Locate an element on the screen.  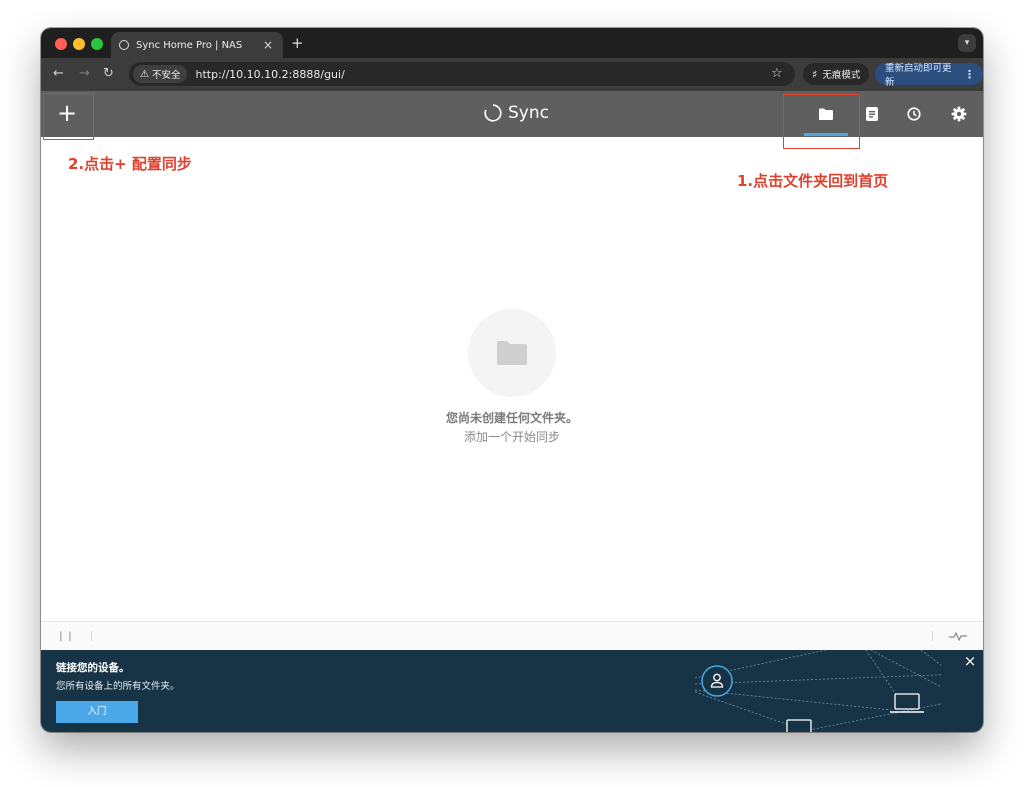
bookmark-star-icon: ☆ is located at coordinates (777, 74).